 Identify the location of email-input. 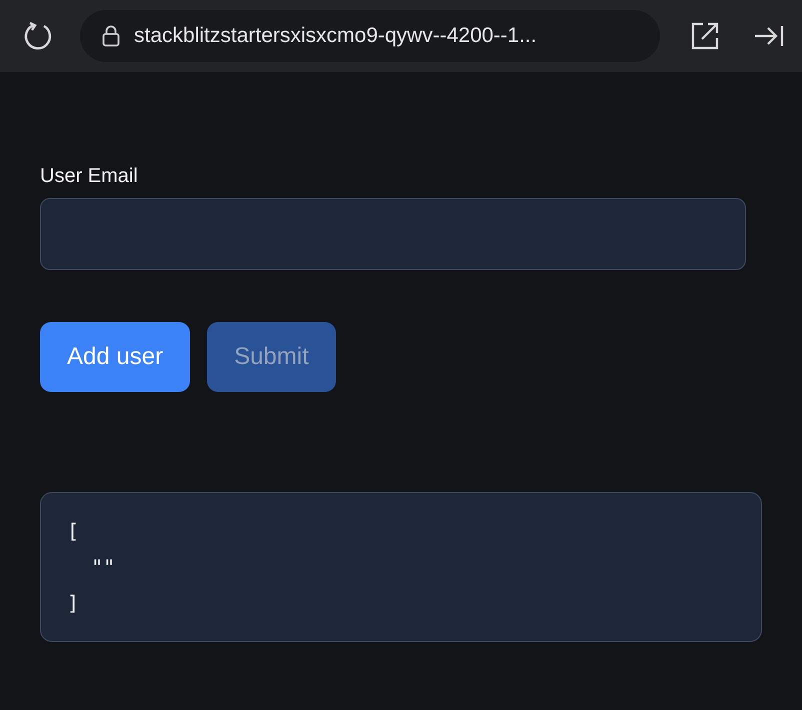
(393, 234).